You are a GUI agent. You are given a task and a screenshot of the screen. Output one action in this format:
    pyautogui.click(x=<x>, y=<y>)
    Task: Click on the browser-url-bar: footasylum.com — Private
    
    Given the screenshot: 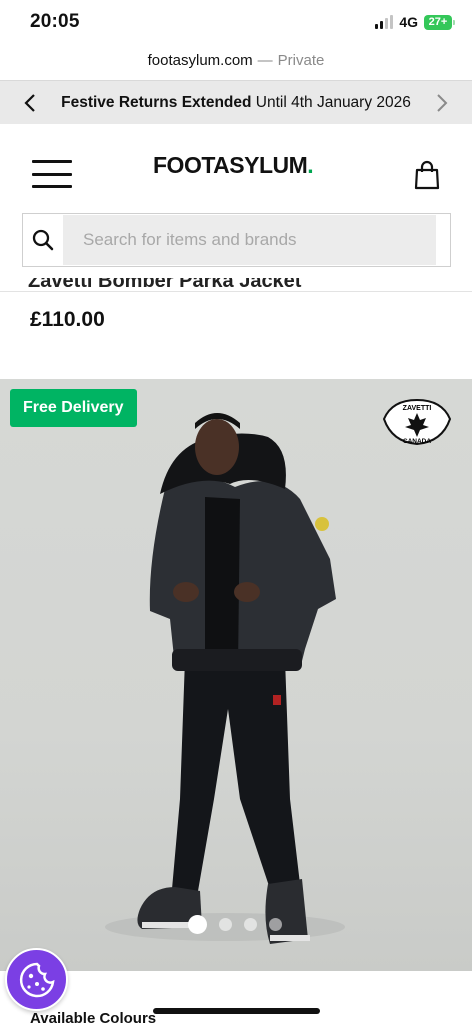 What is the action you would take?
    pyautogui.click(x=236, y=60)
    